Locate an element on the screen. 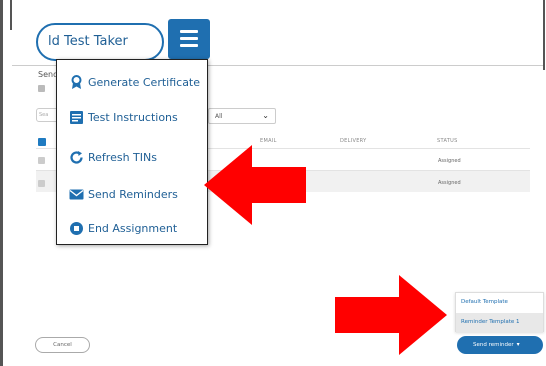  red-arrow-right-icon is located at coordinates (391, 315).